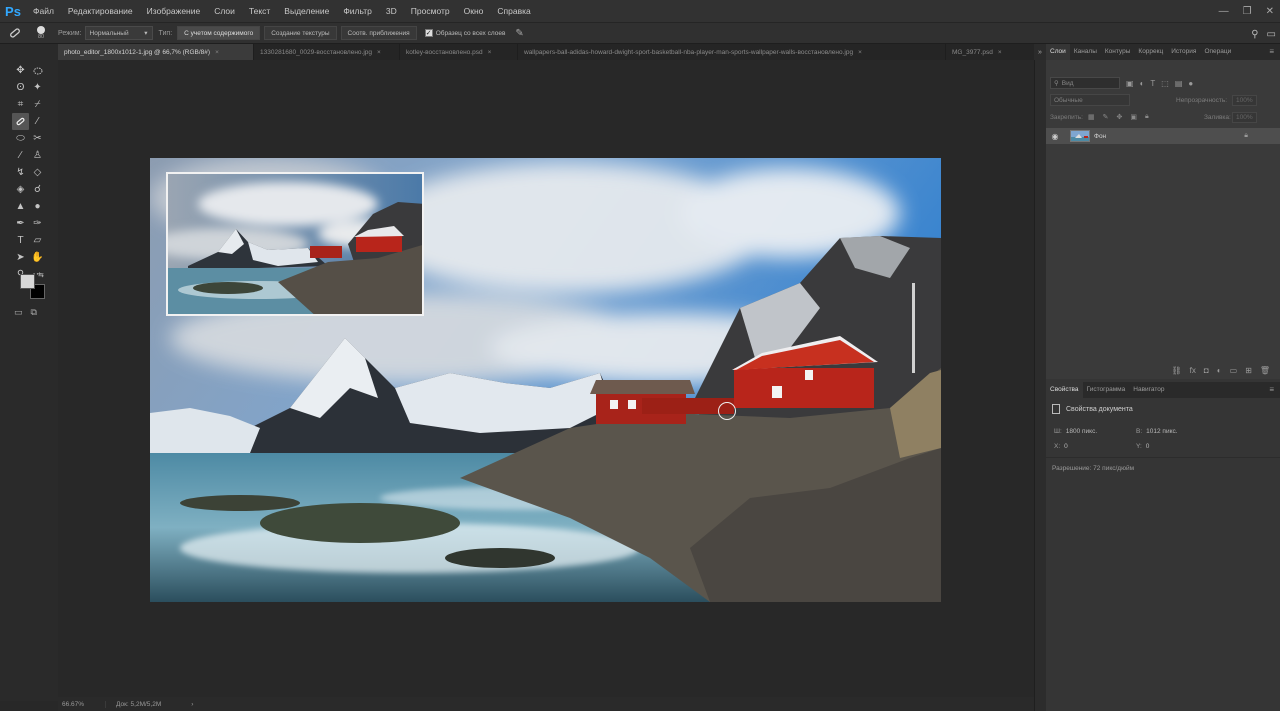  Describe the element at coordinates (1165, 83) in the screenshot. I see `filter-shape-icon: ⬚` at that location.